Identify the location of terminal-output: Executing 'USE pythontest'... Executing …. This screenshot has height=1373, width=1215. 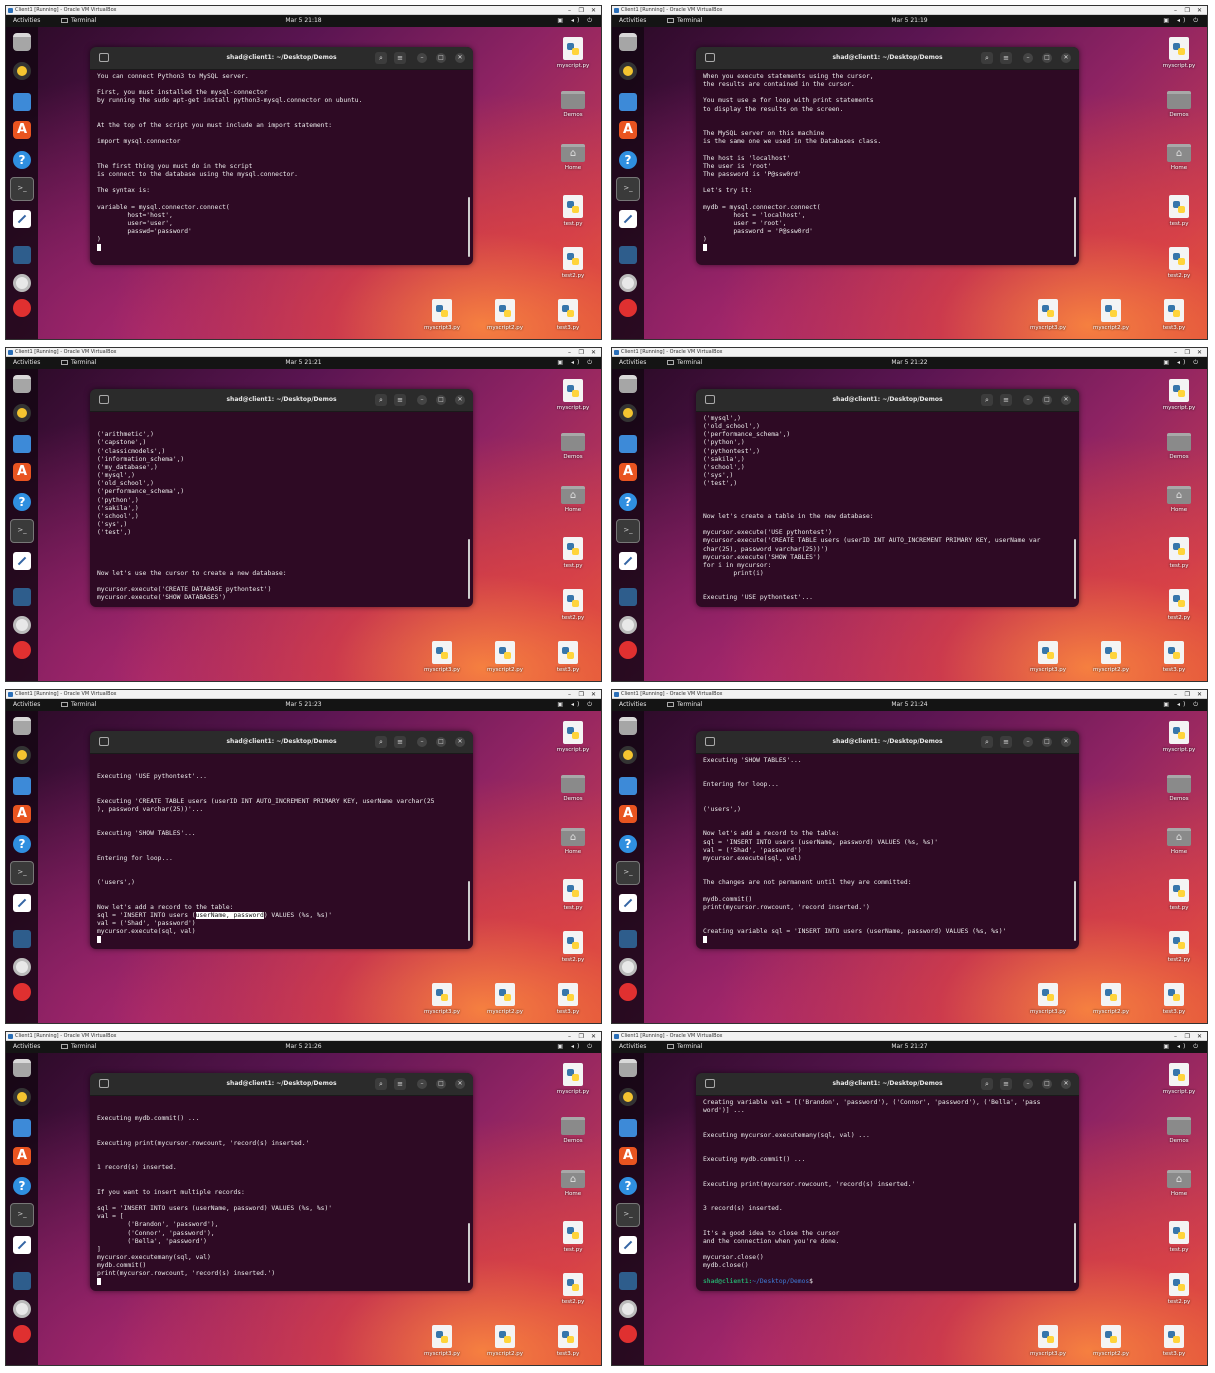
(280, 851).